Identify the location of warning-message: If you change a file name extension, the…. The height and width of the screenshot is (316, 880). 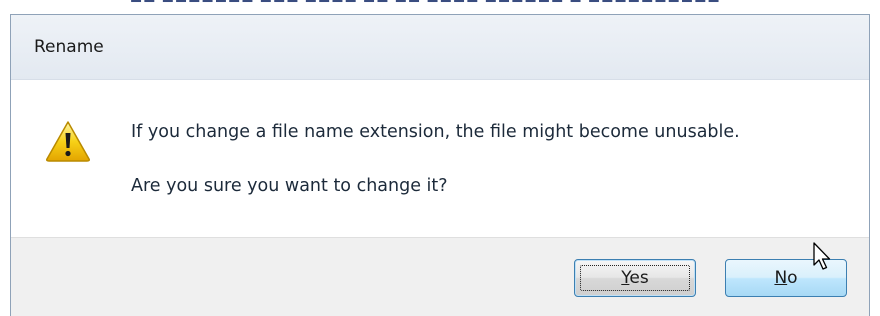
(435, 132).